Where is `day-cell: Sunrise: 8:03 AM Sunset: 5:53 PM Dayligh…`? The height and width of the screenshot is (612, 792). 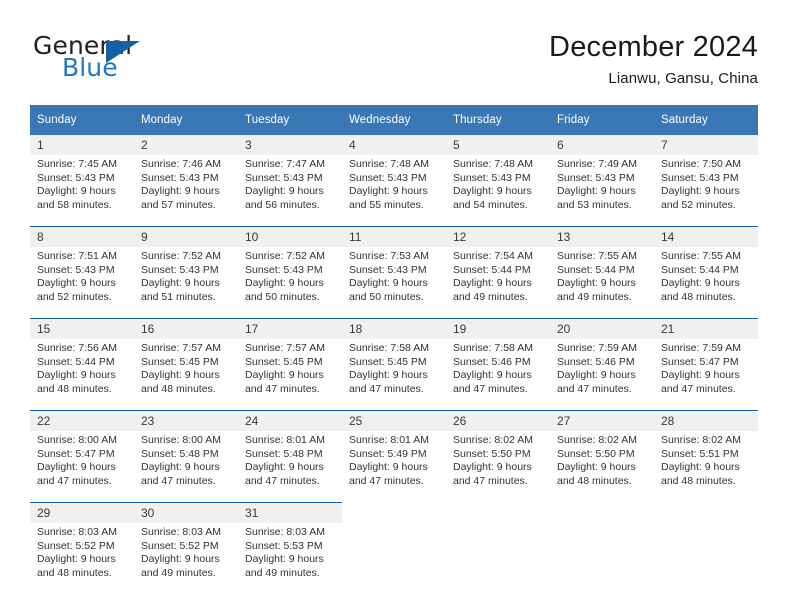 day-cell: Sunrise: 8:03 AM Sunset: 5:53 PM Dayligh… is located at coordinates (290, 558).